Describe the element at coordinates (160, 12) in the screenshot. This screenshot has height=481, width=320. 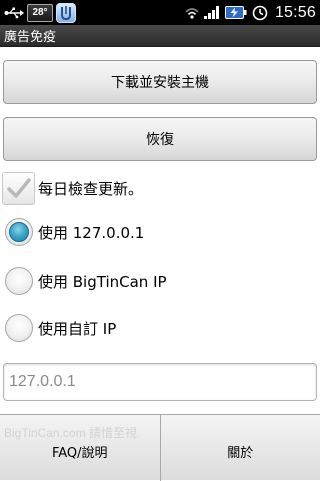
I see `status-bar: 28°` at that location.